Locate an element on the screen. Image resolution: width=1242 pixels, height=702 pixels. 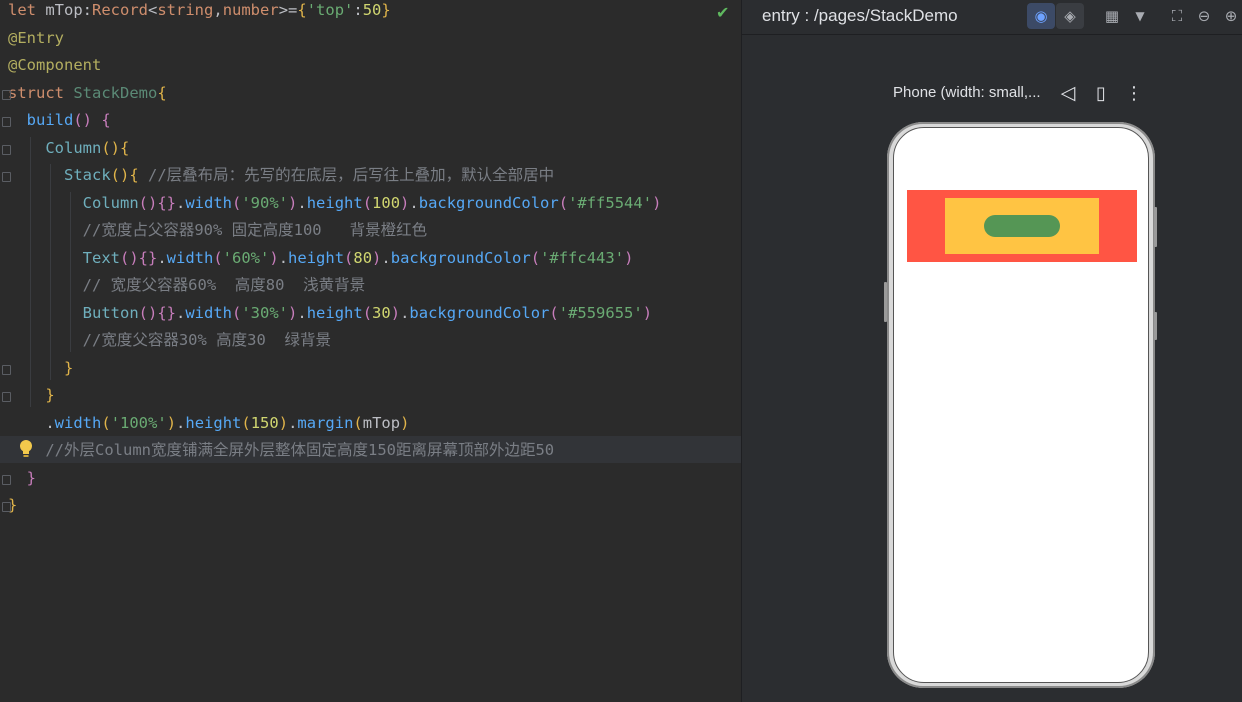
code-line: build() { is located at coordinates (59, 120).